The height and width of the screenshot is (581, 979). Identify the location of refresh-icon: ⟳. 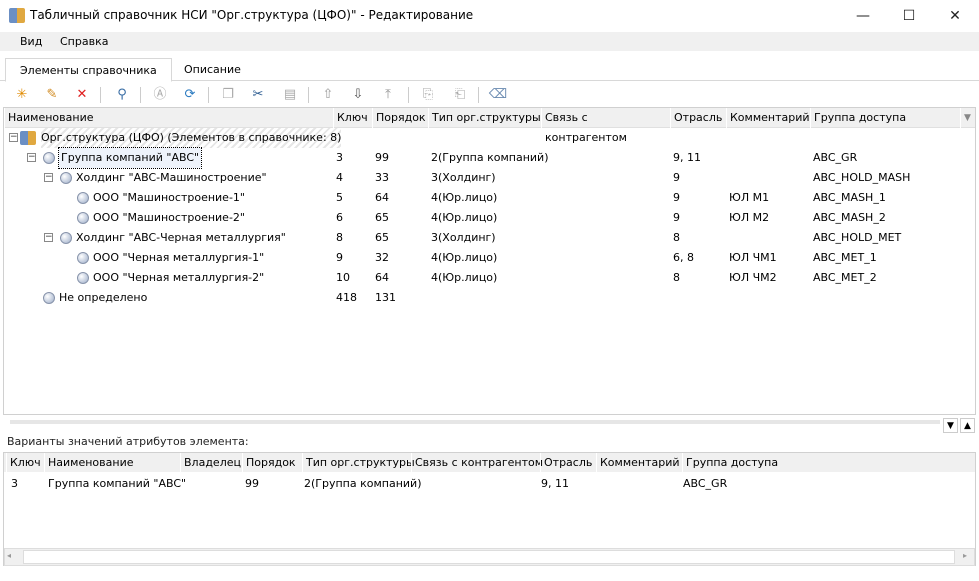
(190, 95).